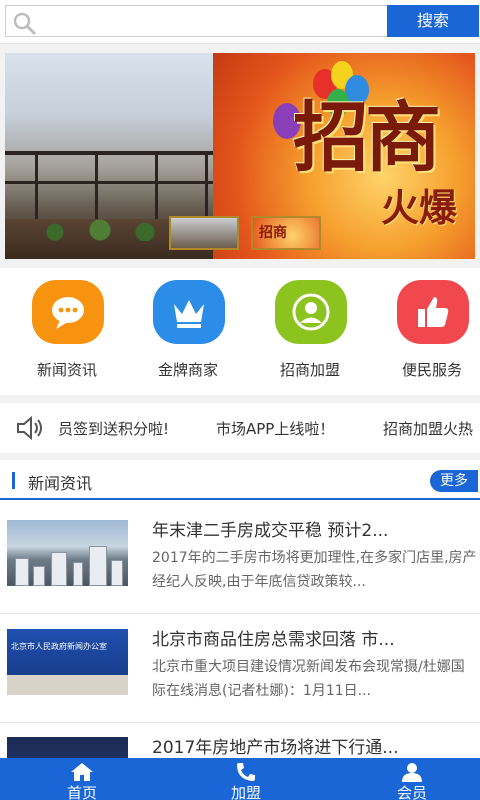  I want to click on search-input, so click(212, 21).